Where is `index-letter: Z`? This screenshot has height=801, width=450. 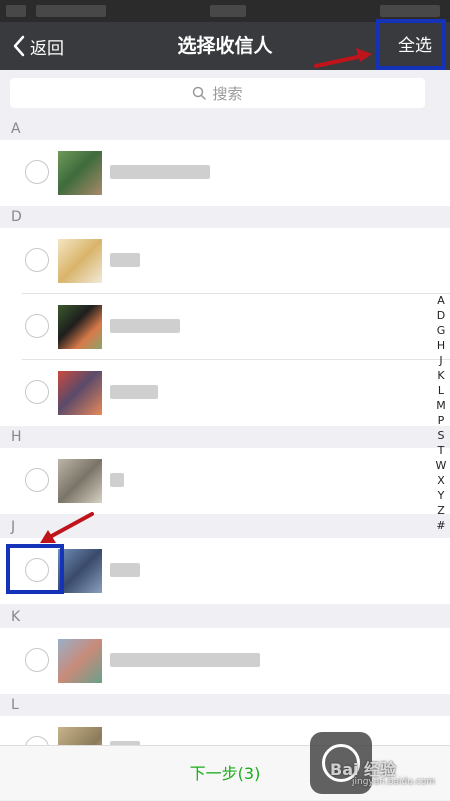 index-letter: Z is located at coordinates (441, 510).